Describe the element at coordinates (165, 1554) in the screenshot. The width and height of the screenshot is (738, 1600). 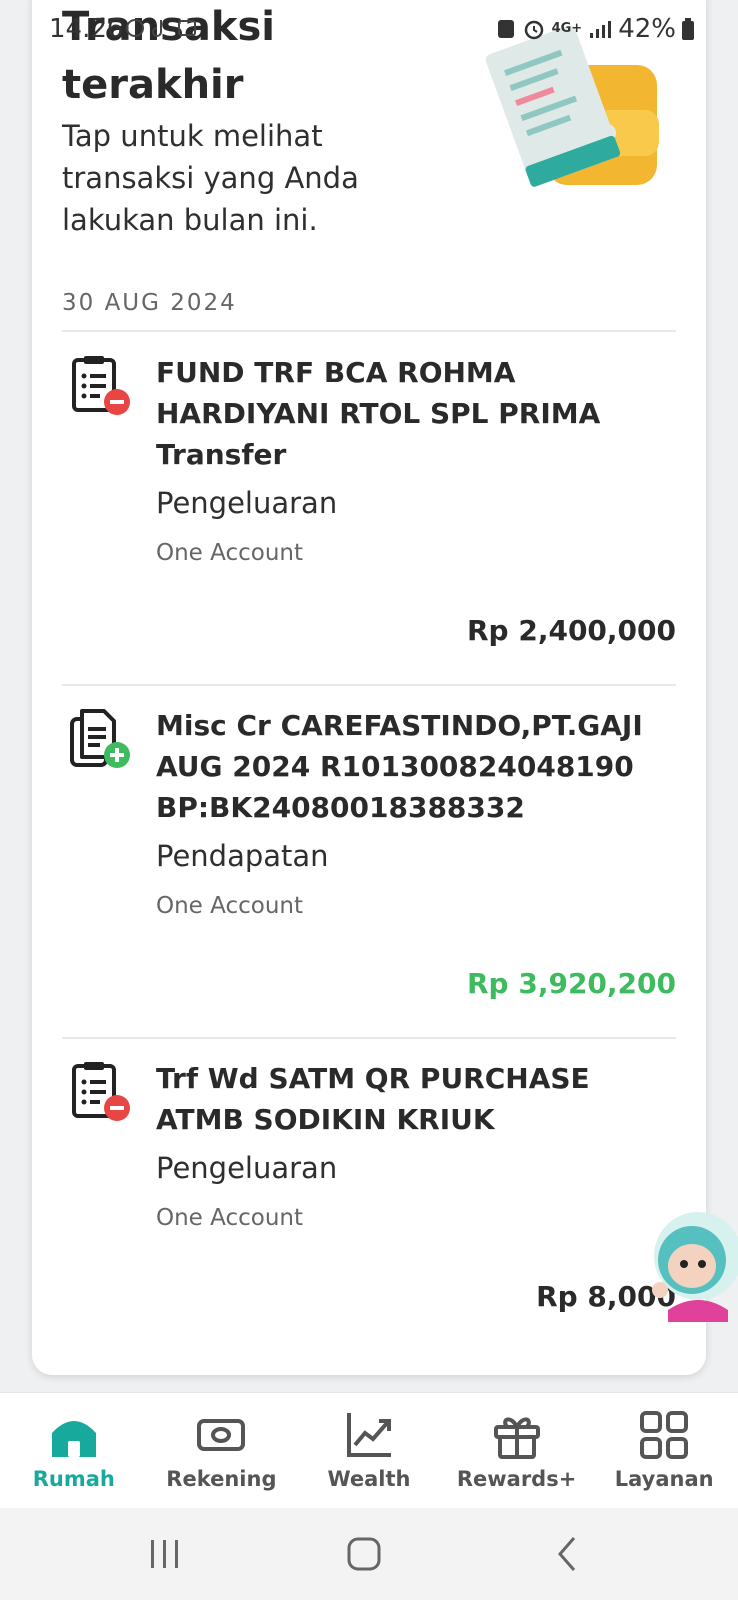
I see `recent-apps-icon` at that location.